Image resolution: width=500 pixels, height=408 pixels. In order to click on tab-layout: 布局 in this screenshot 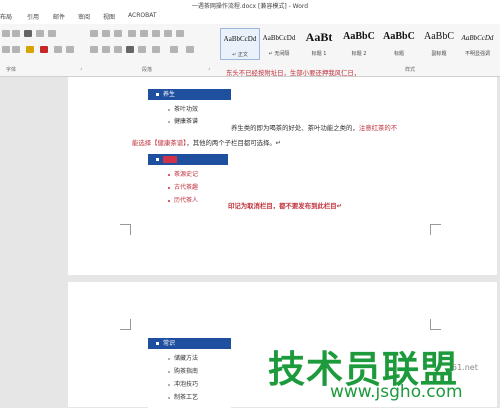, I will do `click(6, 16)`.